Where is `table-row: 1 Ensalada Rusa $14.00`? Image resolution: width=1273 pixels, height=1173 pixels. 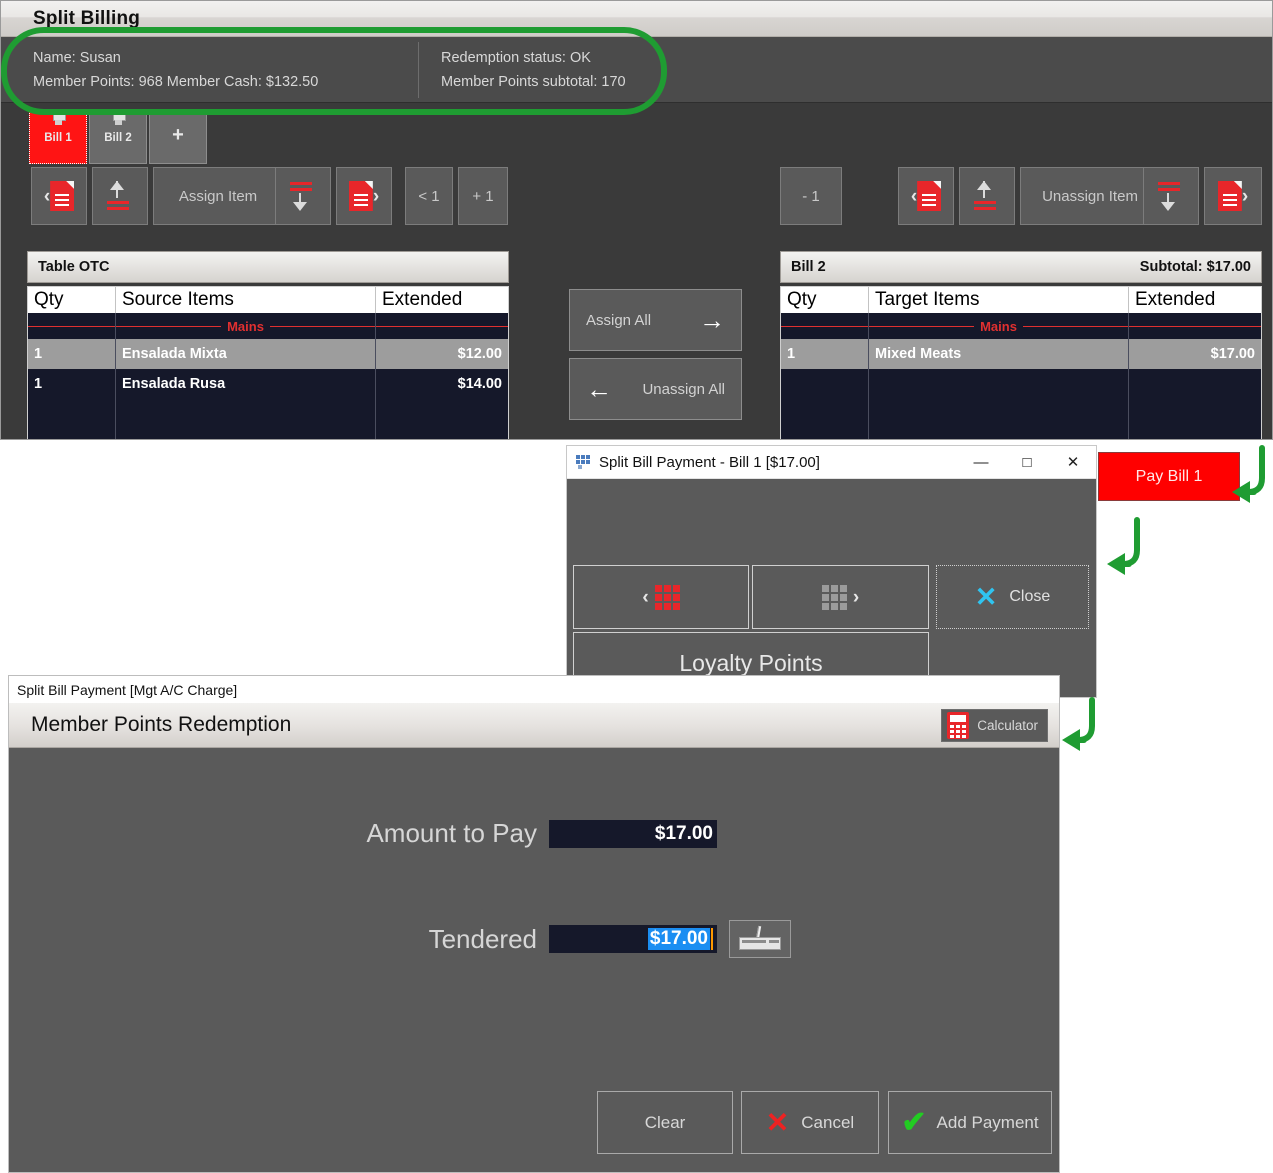
table-row: 1 Ensalada Rusa $14.00 is located at coordinates (268, 384).